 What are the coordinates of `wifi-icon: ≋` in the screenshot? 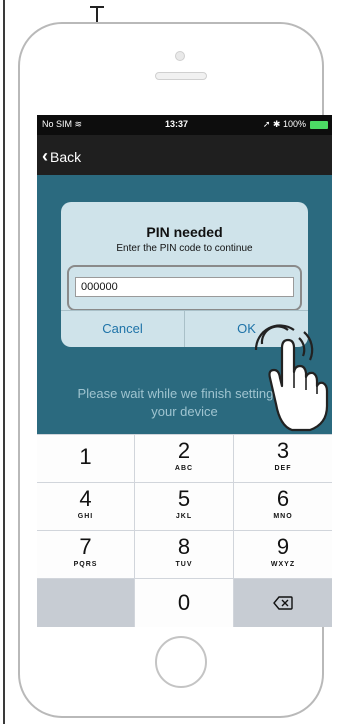 It's located at (78, 124).